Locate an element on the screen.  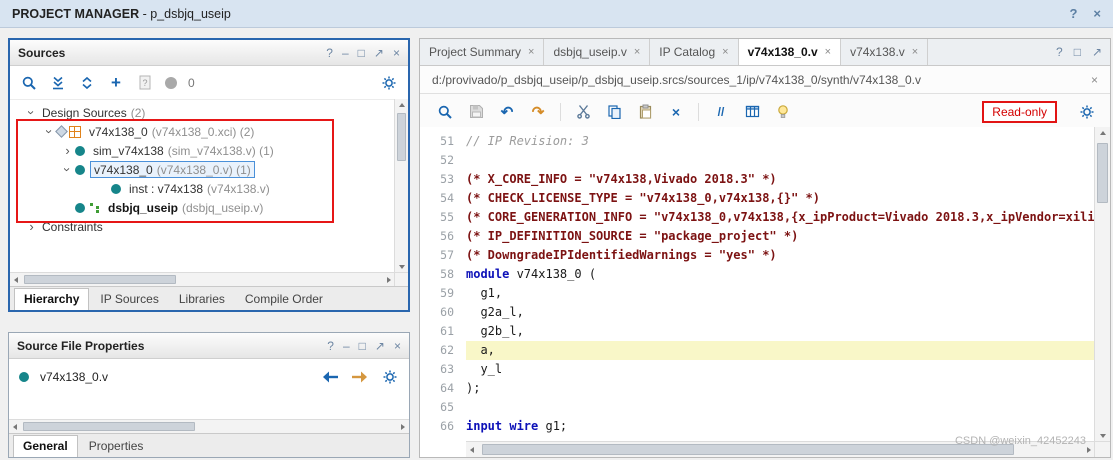
tab-v74x138-0-v: v74x138_0.v × is located at coordinates (790, 52).